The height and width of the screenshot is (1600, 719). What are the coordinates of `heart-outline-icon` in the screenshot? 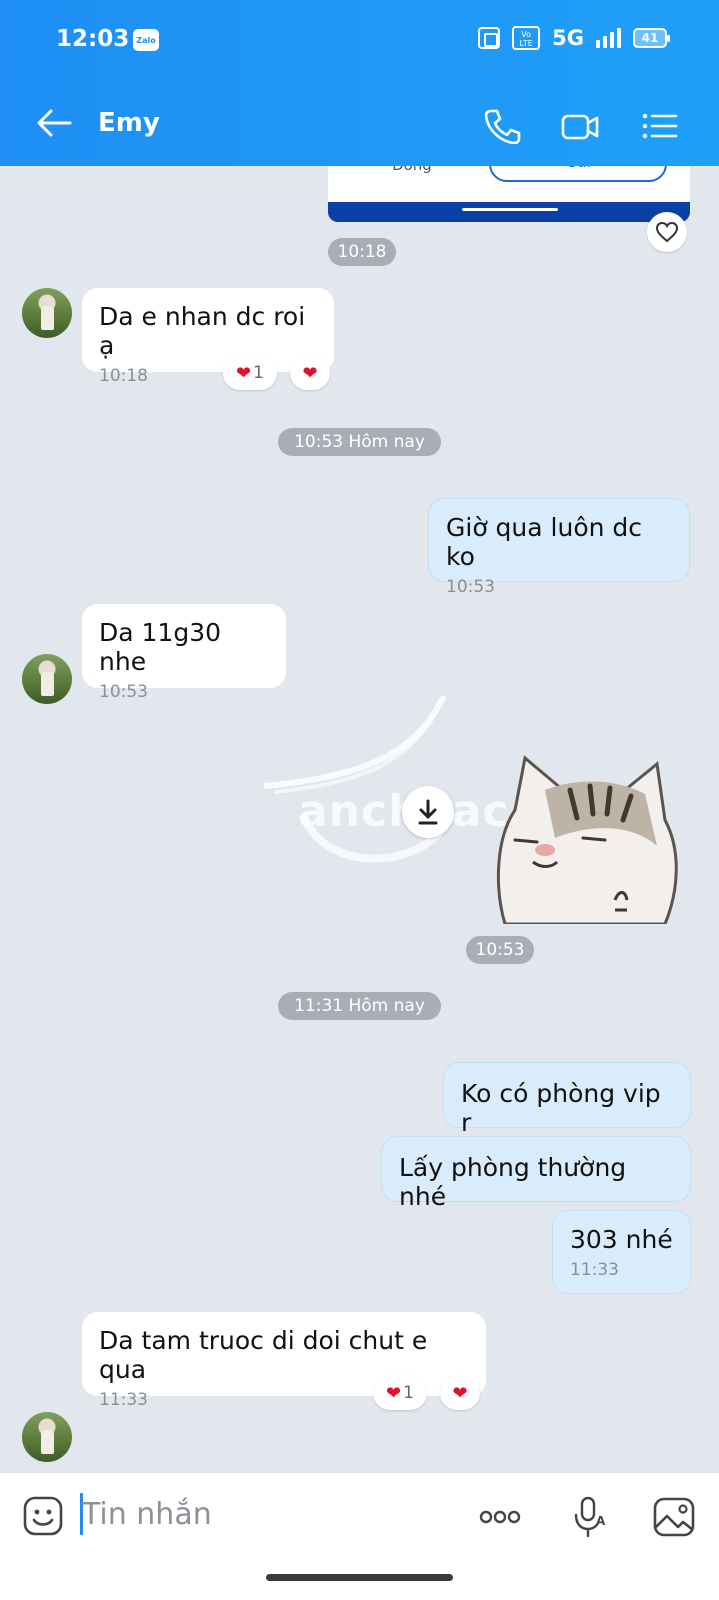 It's located at (667, 232).